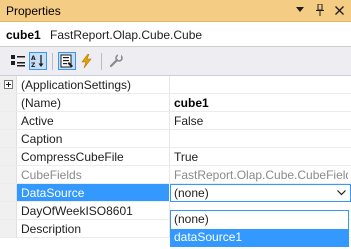 This screenshot has height=249, width=351. What do you see at coordinates (77, 211) in the screenshot?
I see `property-name: DayOfWeekISO8601` at bounding box center [77, 211].